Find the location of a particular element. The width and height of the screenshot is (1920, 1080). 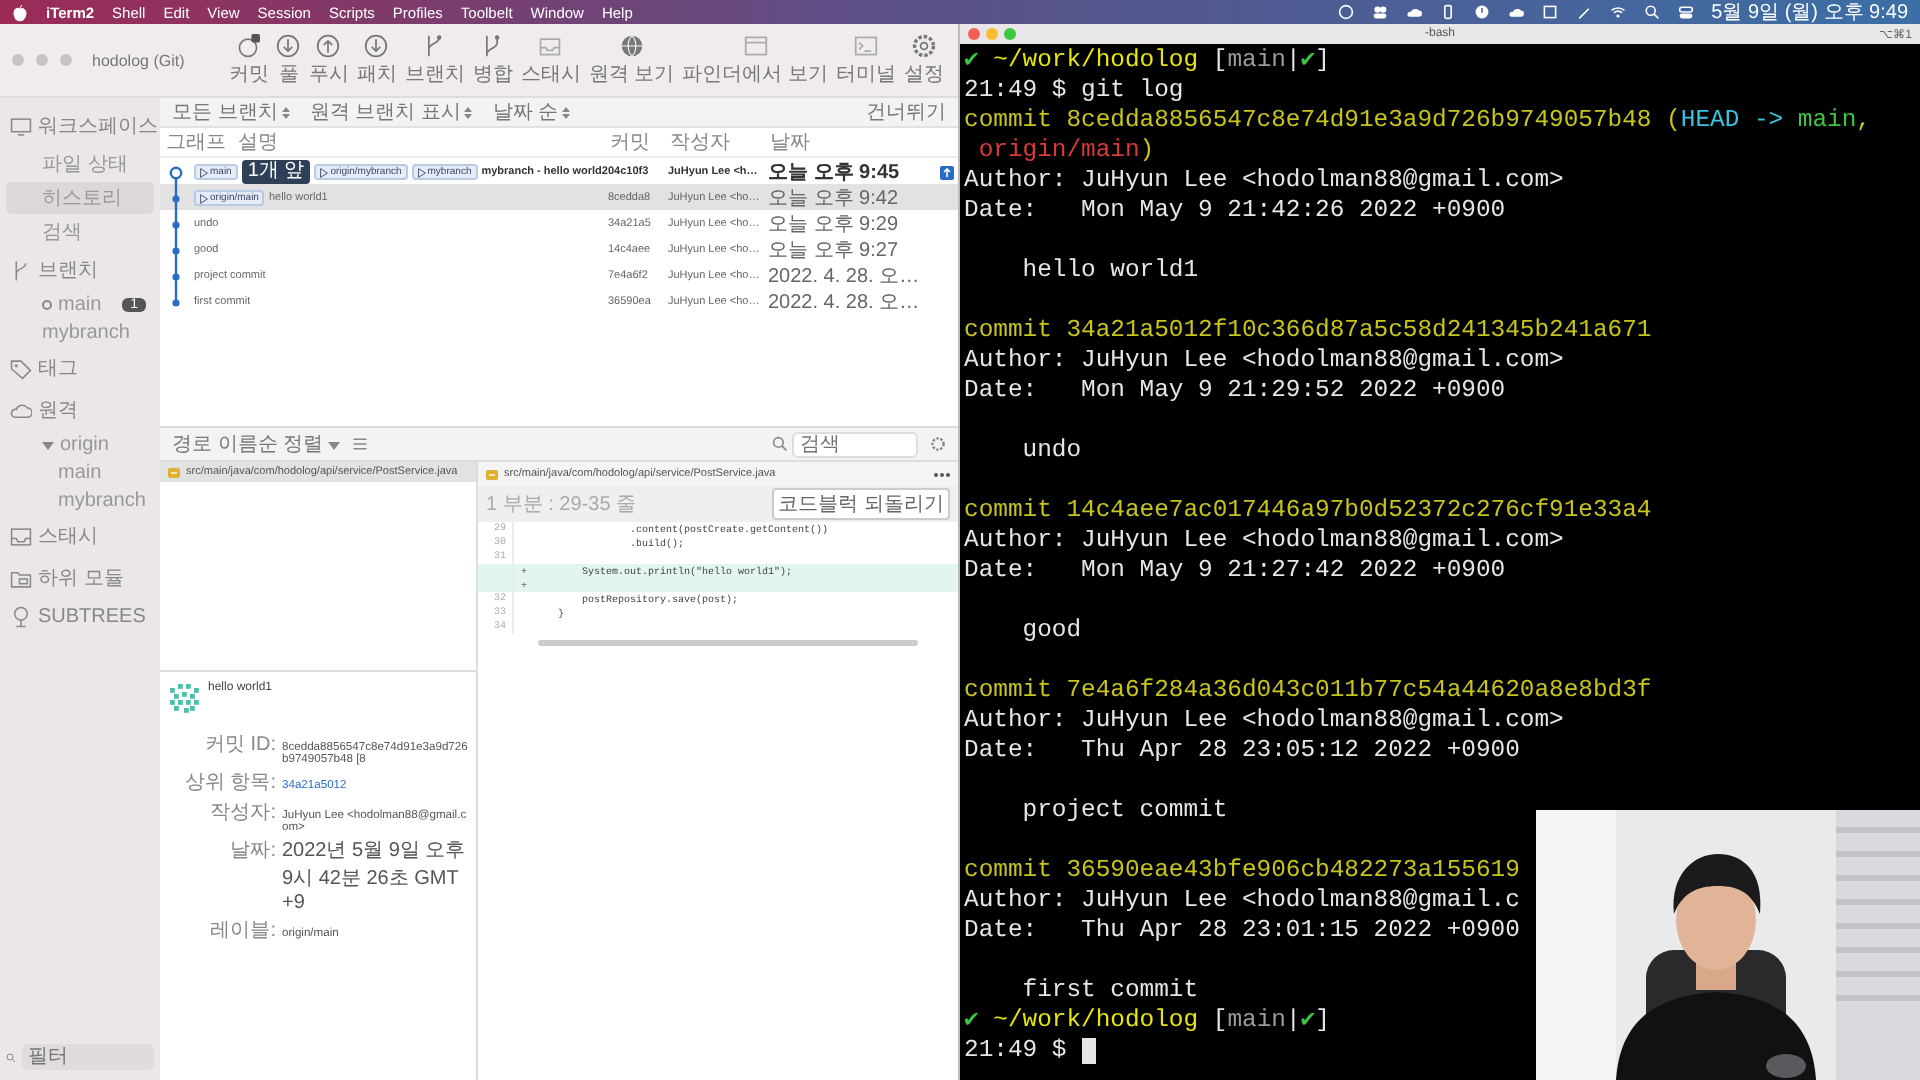

window-icon is located at coordinates (755, 45).